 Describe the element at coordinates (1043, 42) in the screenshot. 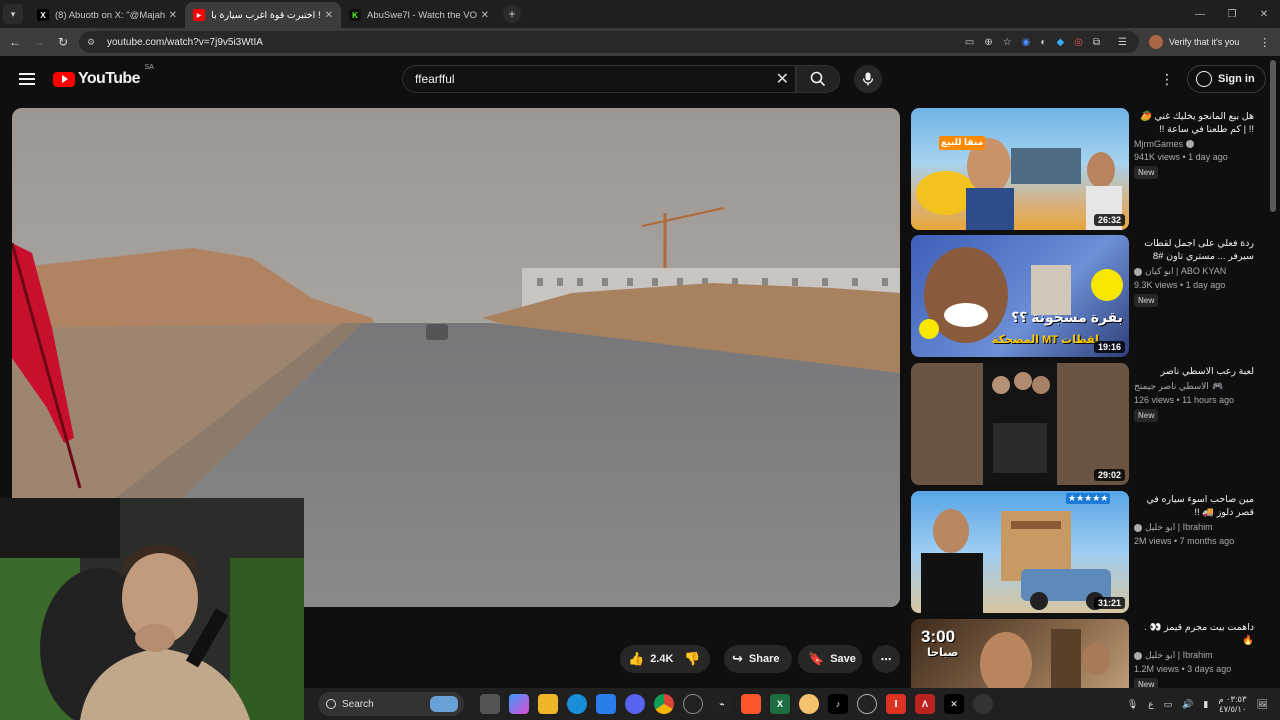

I see `extension-icon: ◐` at that location.